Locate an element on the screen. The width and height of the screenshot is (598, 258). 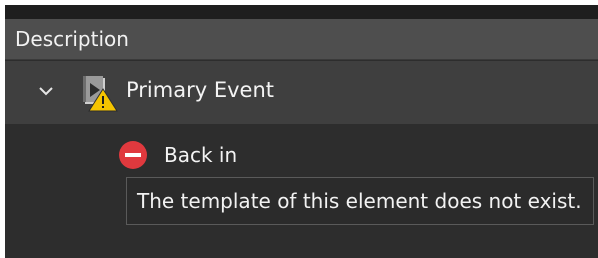
tree-label-primary-event: Primary Event is located at coordinates (200, 90).